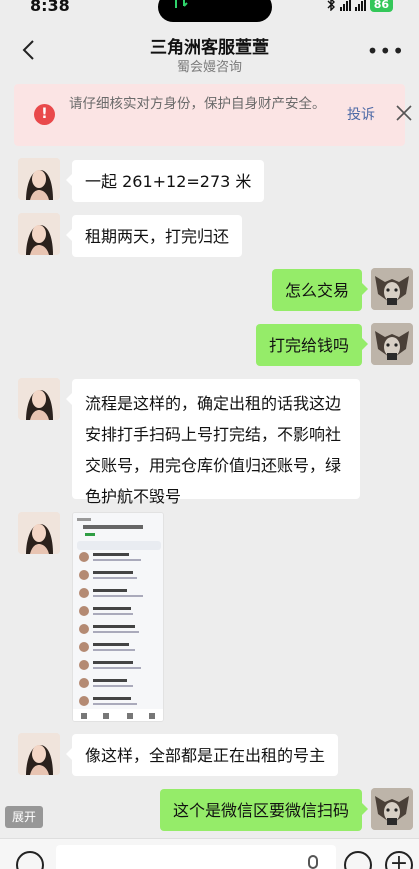 Image resolution: width=419 pixels, height=869 pixels. I want to click on dynamic-island, so click(215, 11).